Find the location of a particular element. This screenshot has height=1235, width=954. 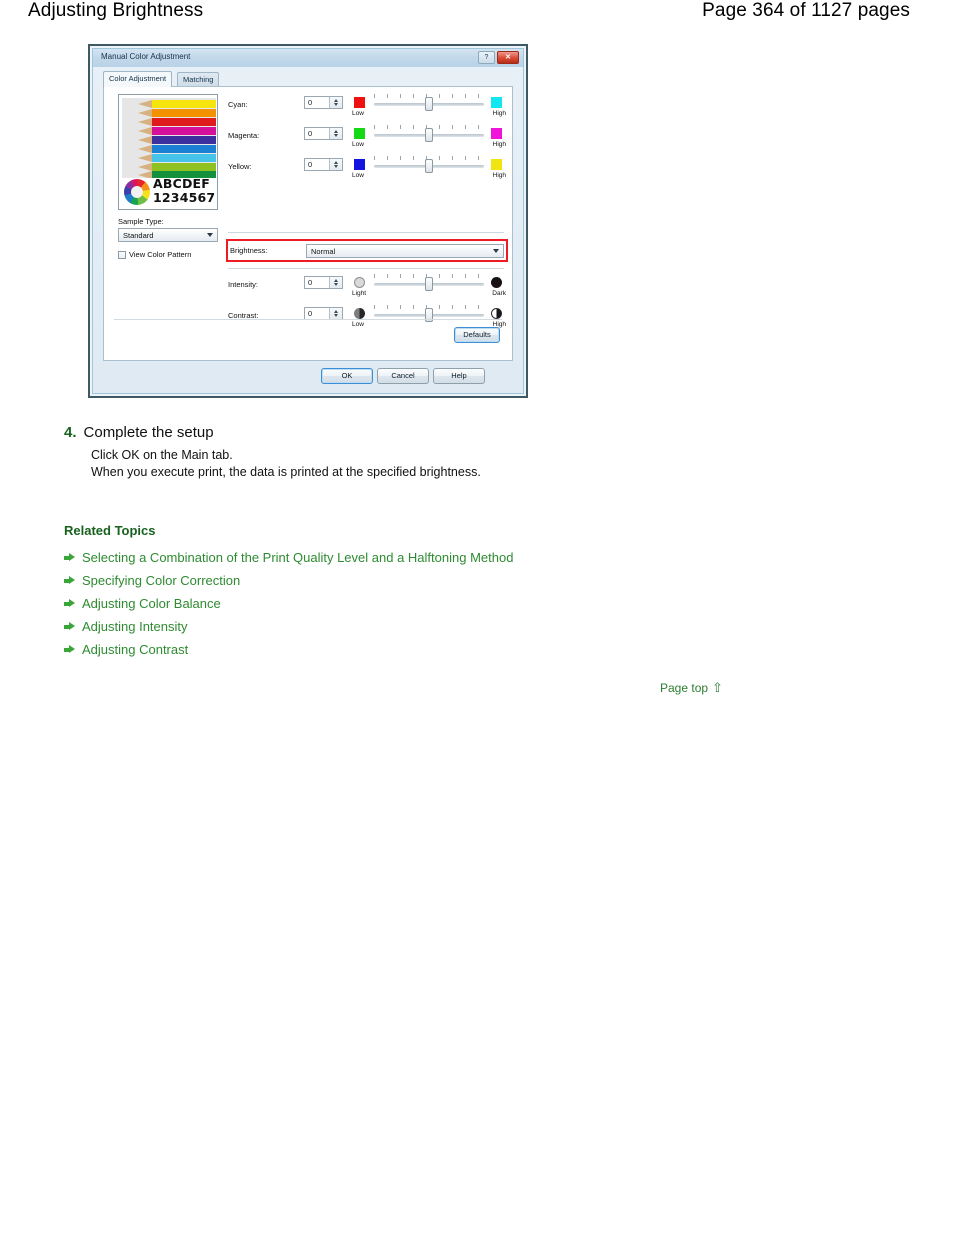

magenta-low-swatch-icon is located at coordinates (359, 133).